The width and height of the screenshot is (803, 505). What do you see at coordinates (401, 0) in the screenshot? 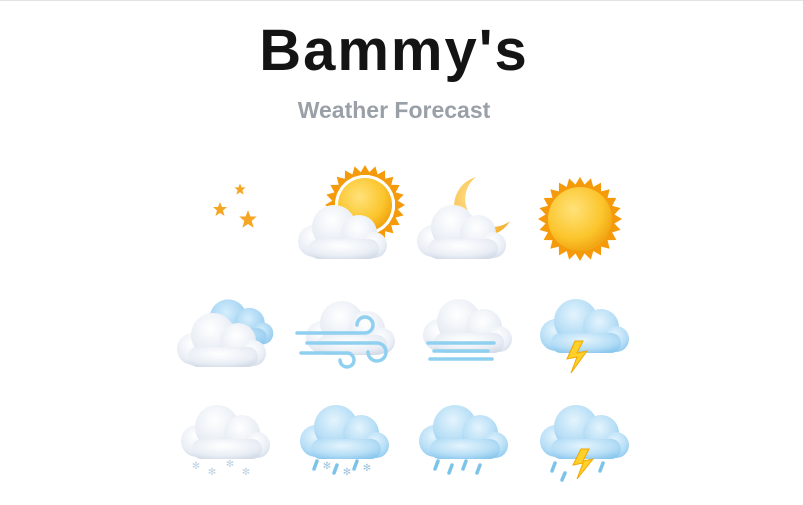
I see `top-border` at bounding box center [401, 0].